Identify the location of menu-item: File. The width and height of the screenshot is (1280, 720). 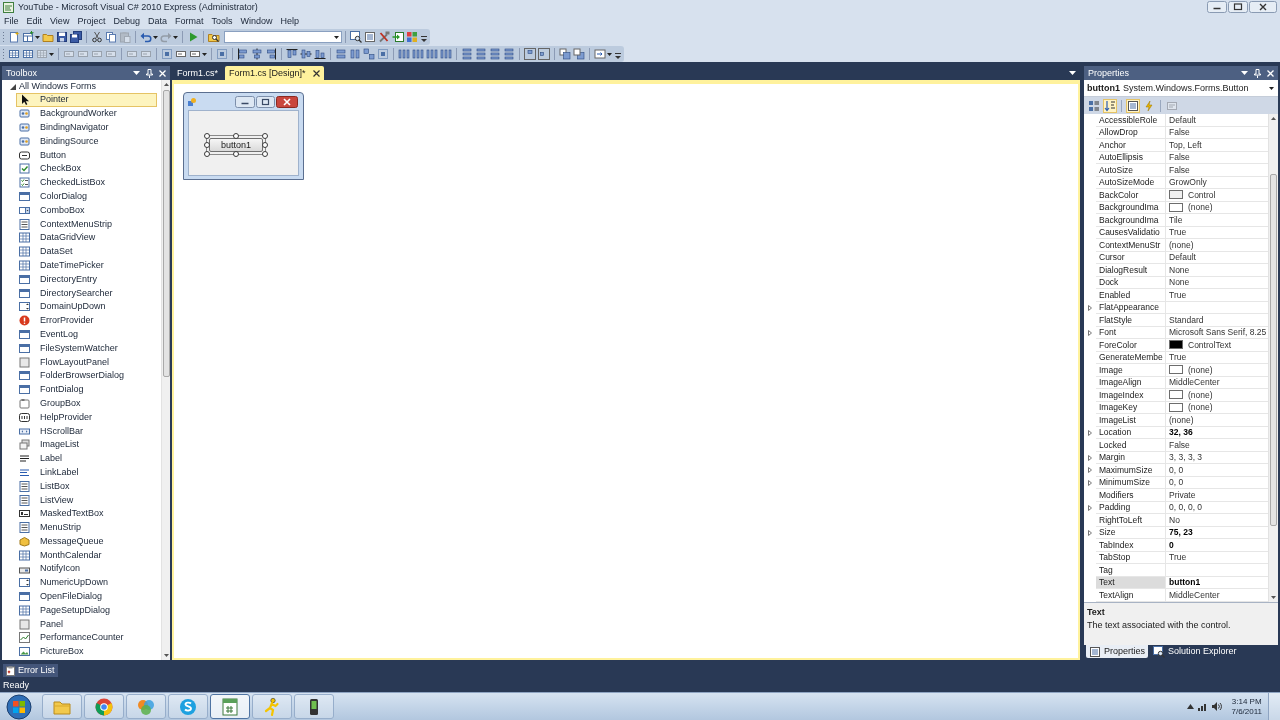
(11, 21).